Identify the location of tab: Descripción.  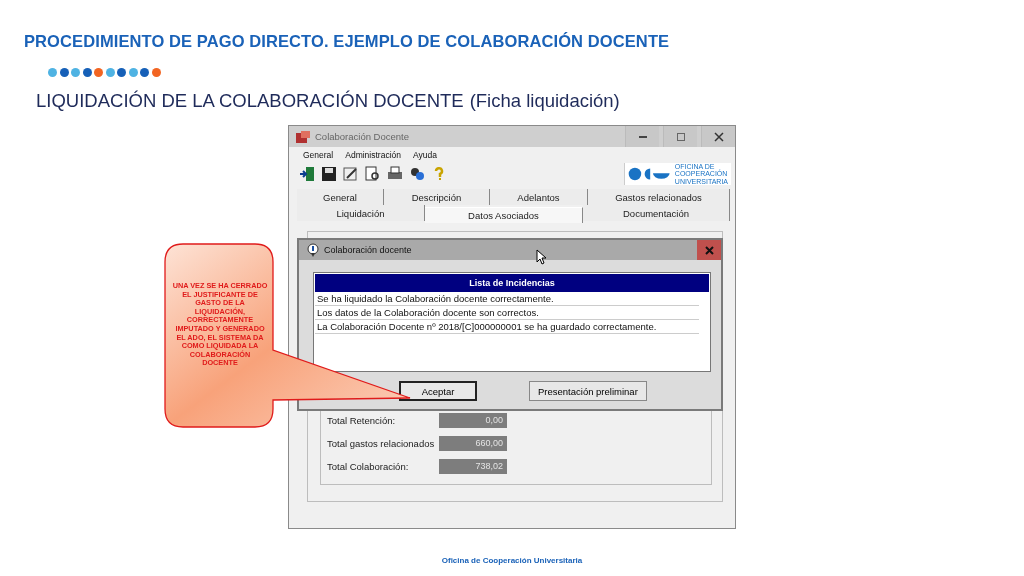
(437, 197).